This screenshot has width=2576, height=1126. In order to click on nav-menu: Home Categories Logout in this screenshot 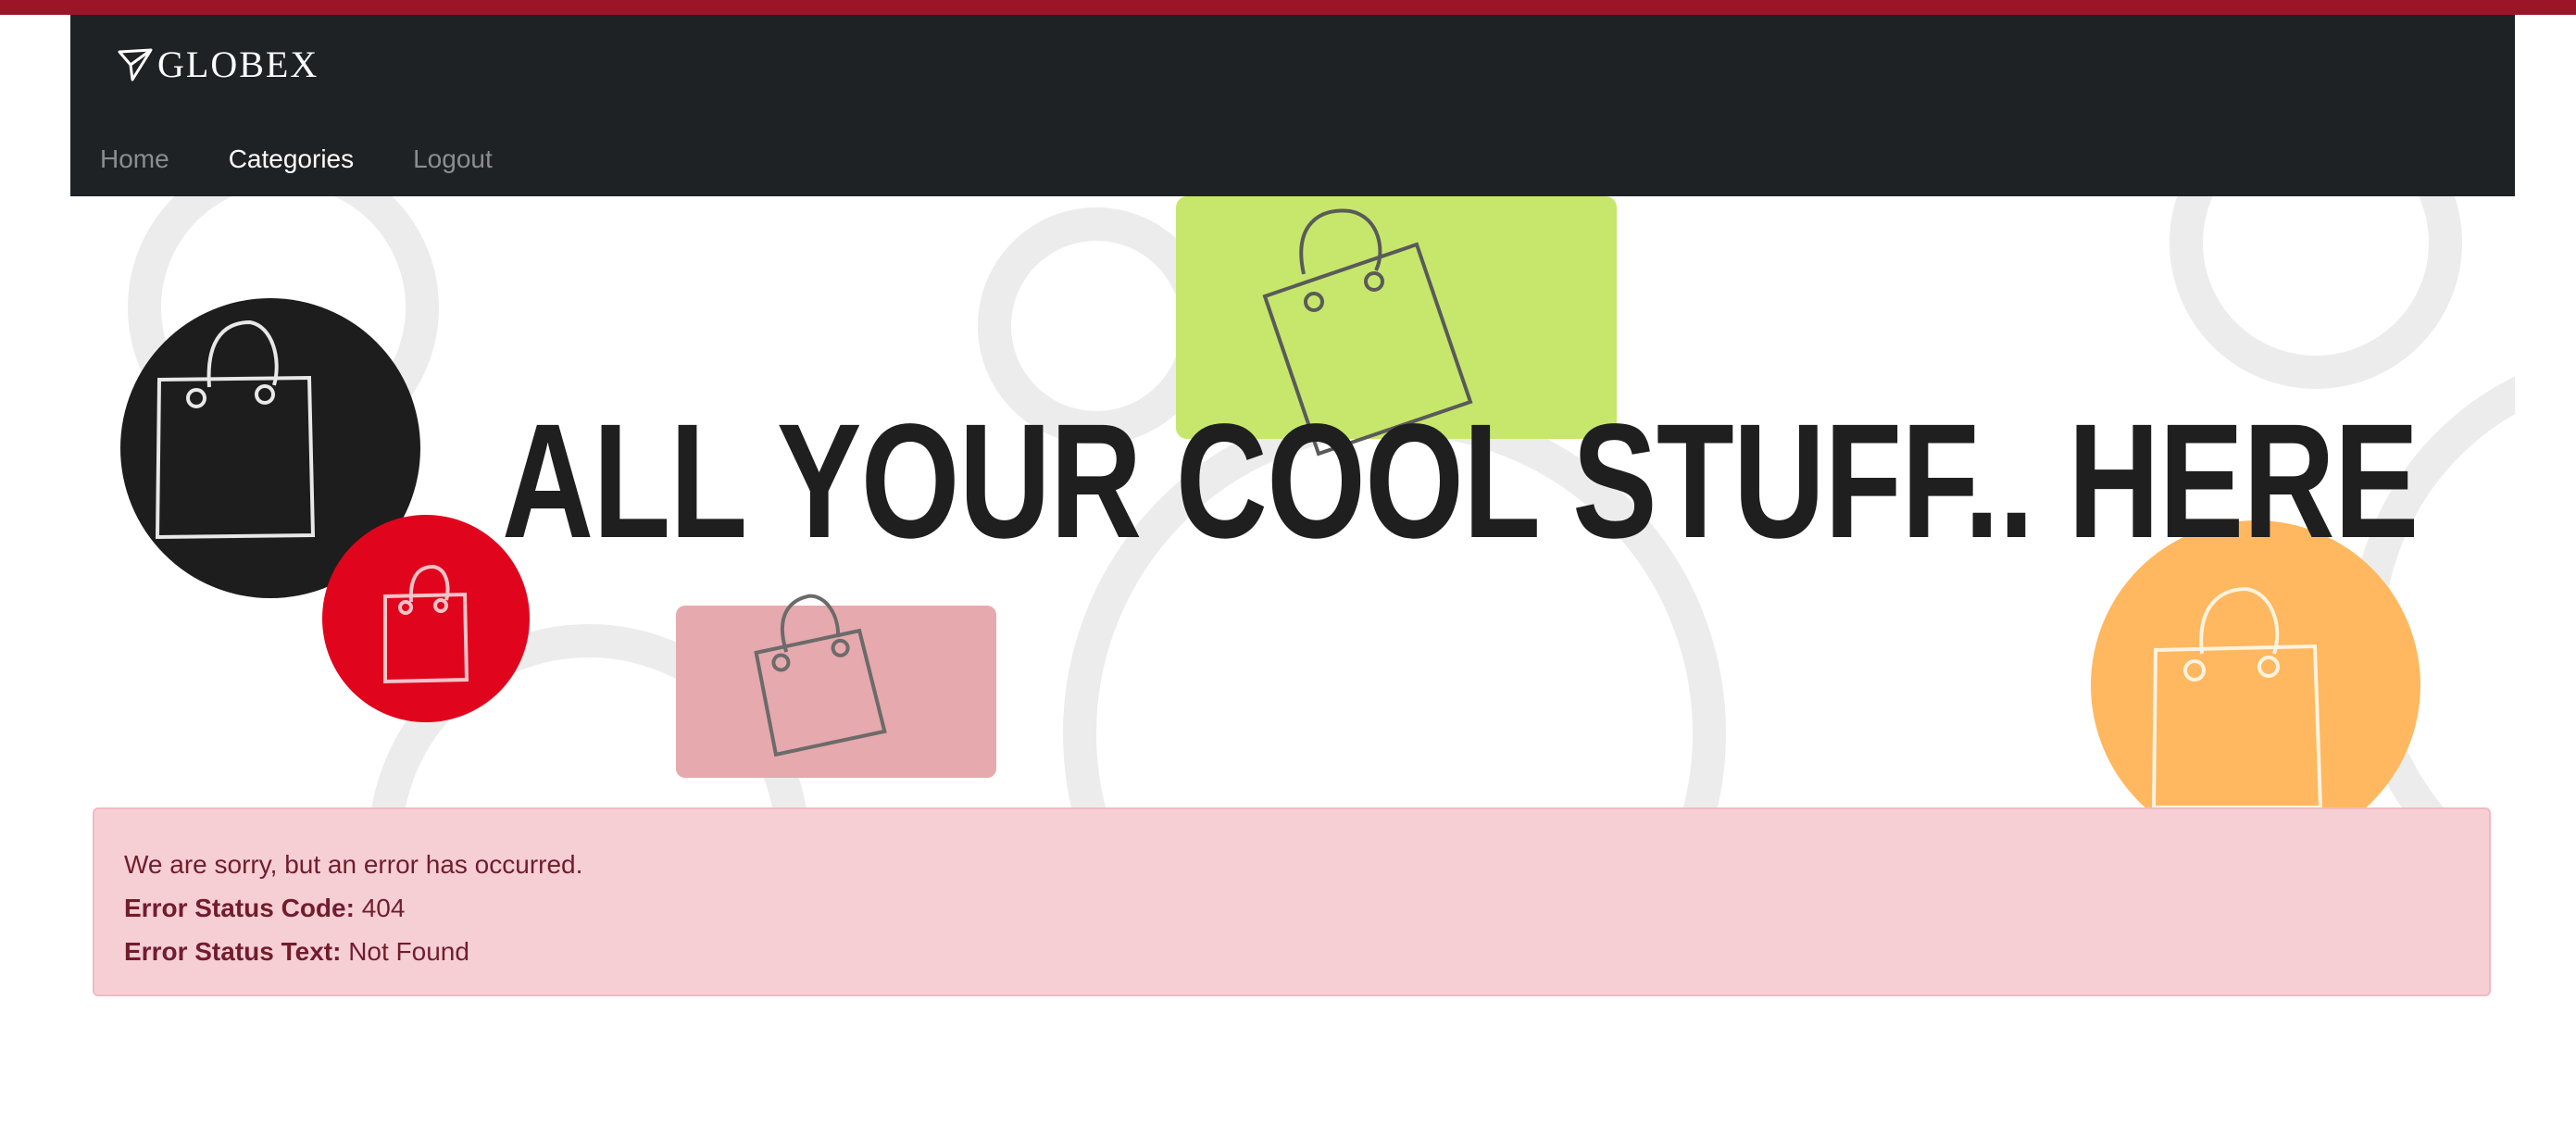, I will do `click(326, 159)`.